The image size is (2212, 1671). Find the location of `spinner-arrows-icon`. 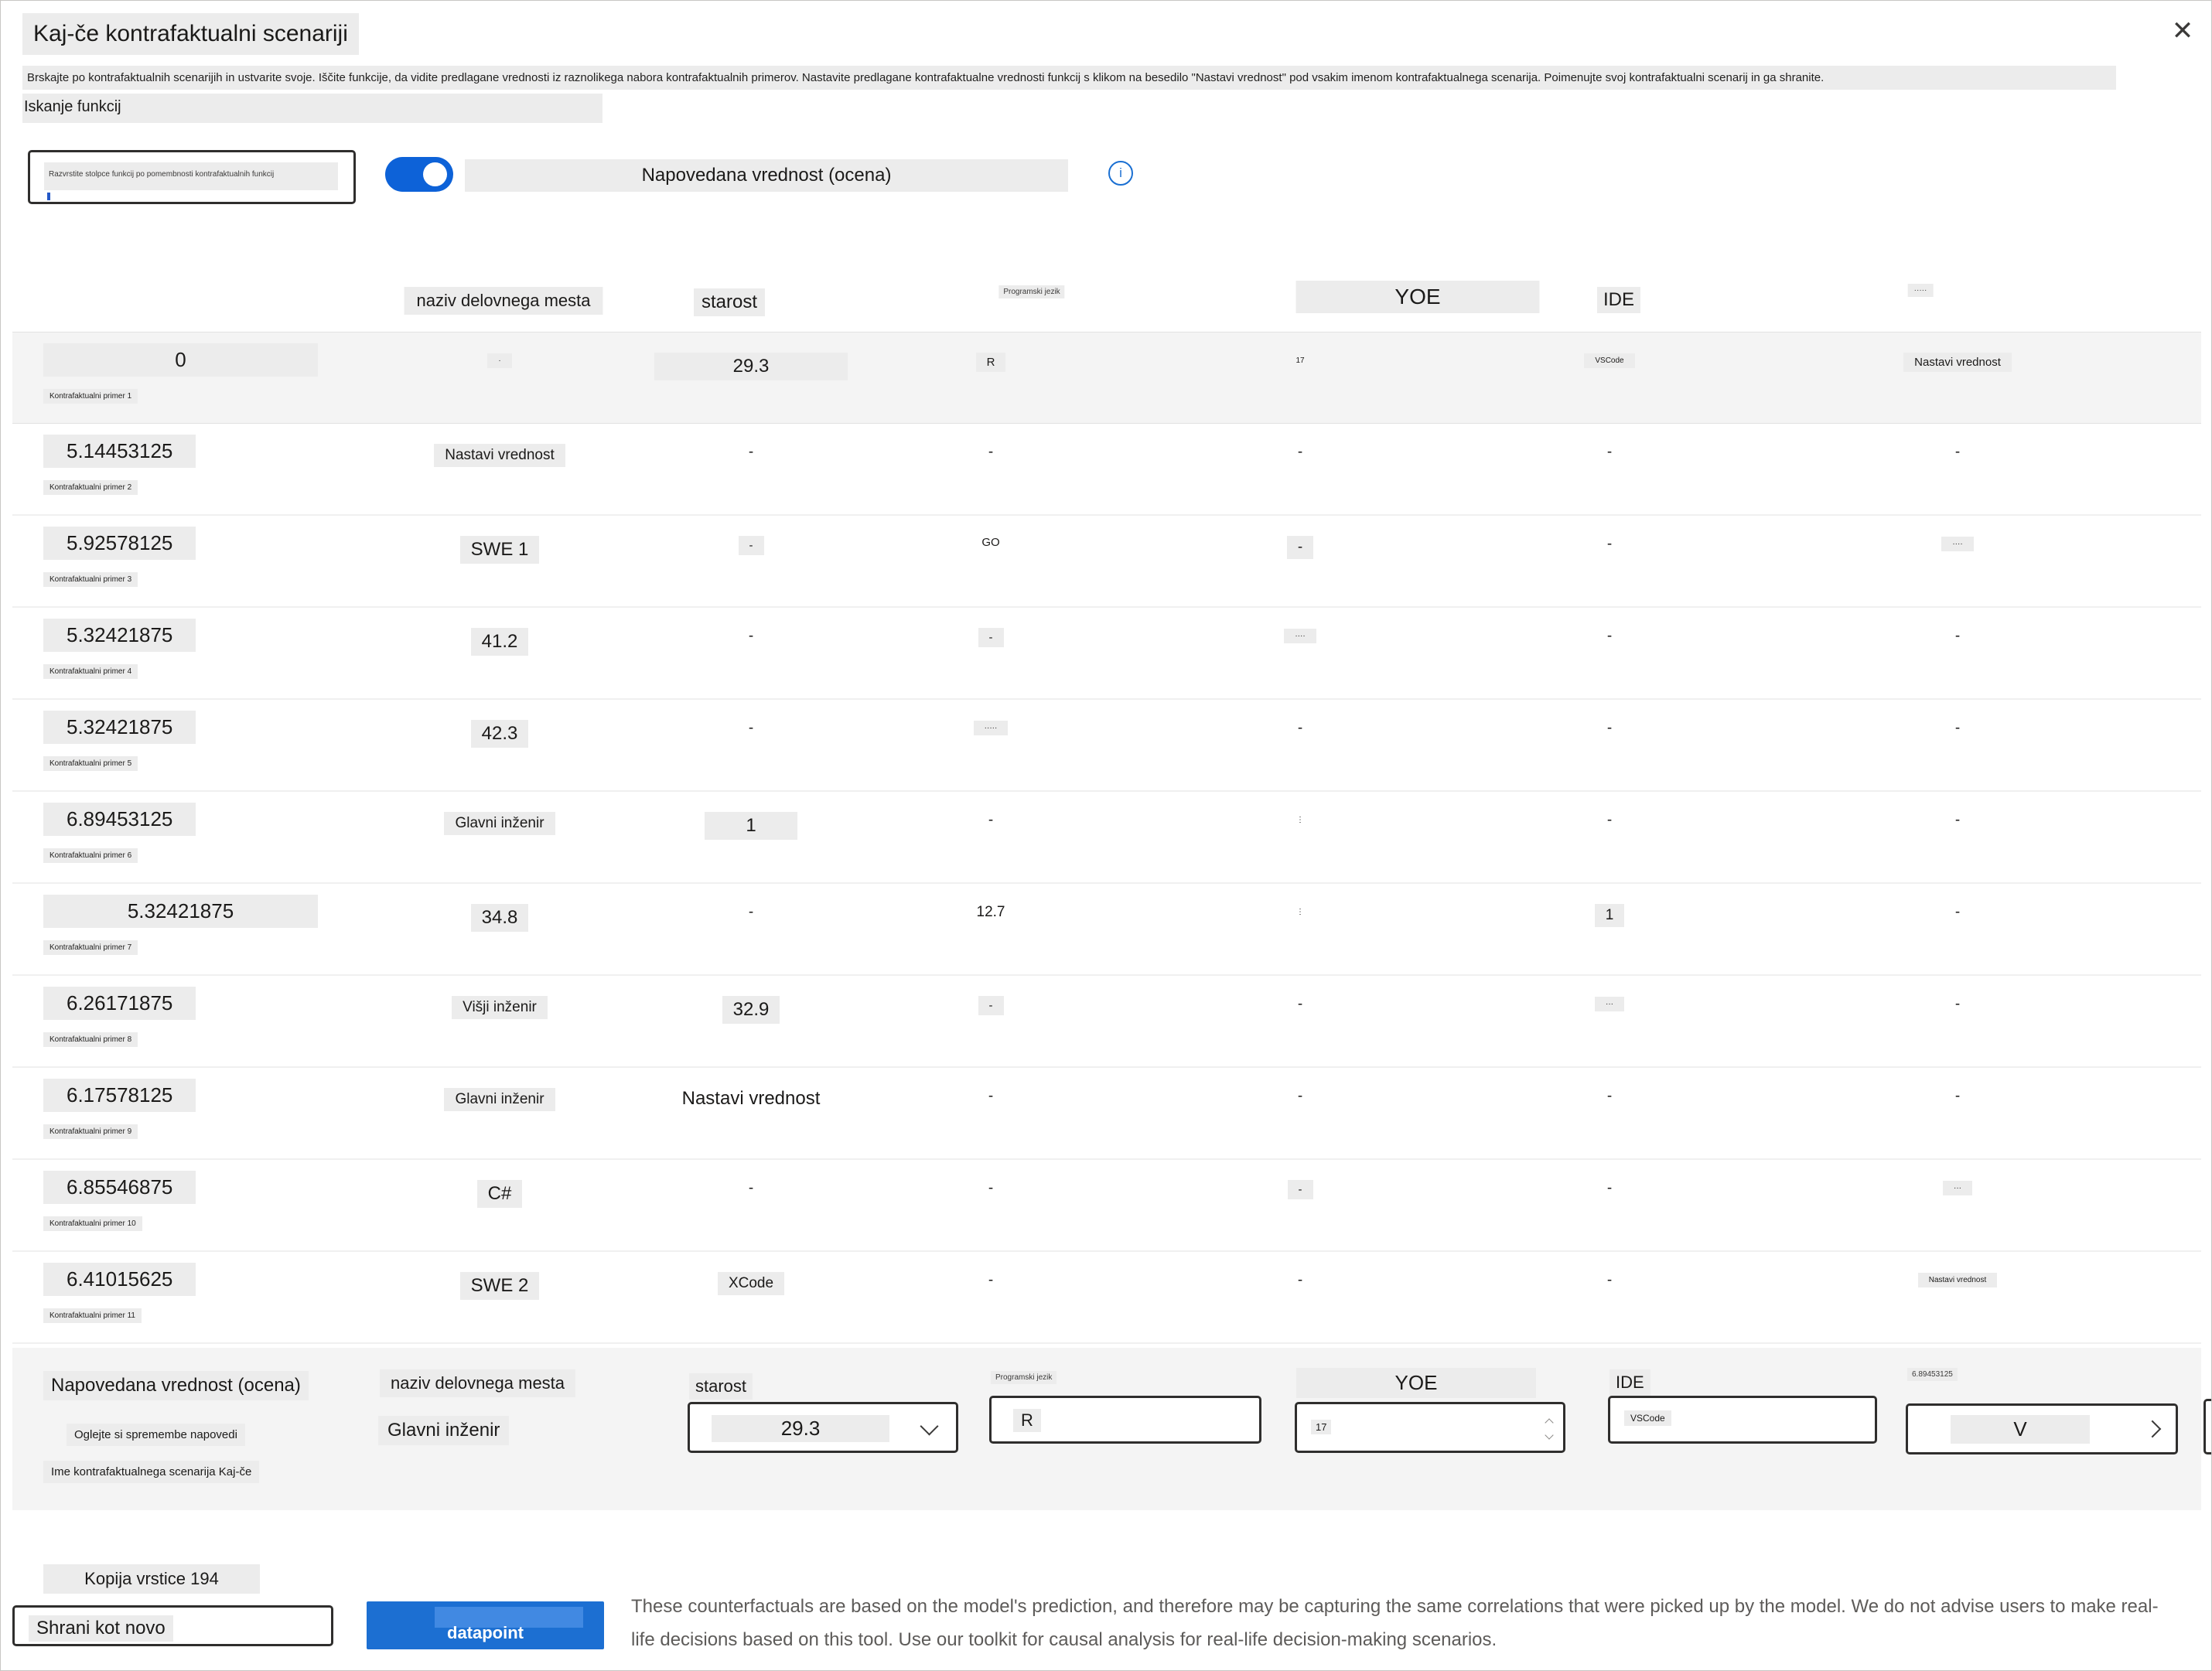

spinner-arrows-icon is located at coordinates (1549, 1429).